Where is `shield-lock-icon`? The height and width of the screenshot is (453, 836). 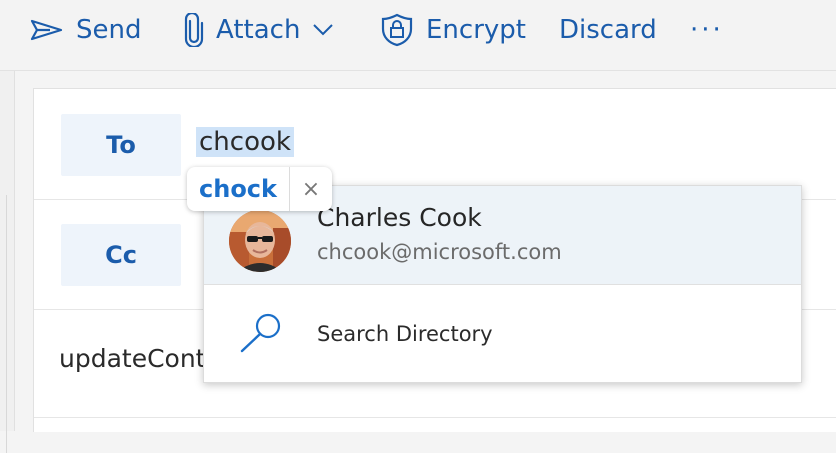 shield-lock-icon is located at coordinates (397, 30).